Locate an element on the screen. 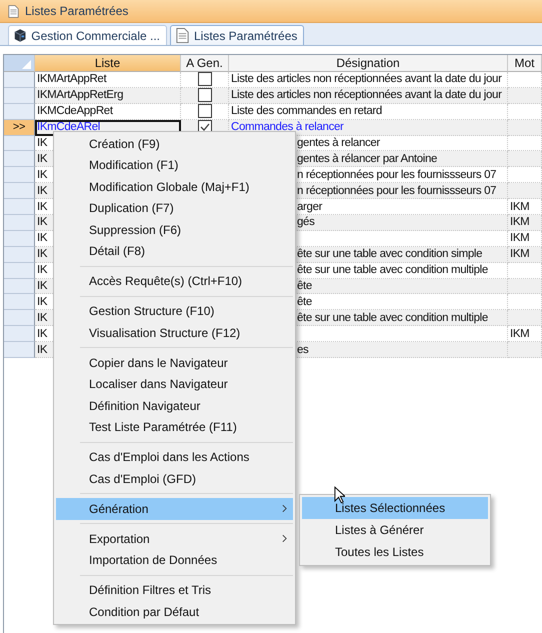  menu-item: Cas d'Emploi (GFD) is located at coordinates (174, 479).